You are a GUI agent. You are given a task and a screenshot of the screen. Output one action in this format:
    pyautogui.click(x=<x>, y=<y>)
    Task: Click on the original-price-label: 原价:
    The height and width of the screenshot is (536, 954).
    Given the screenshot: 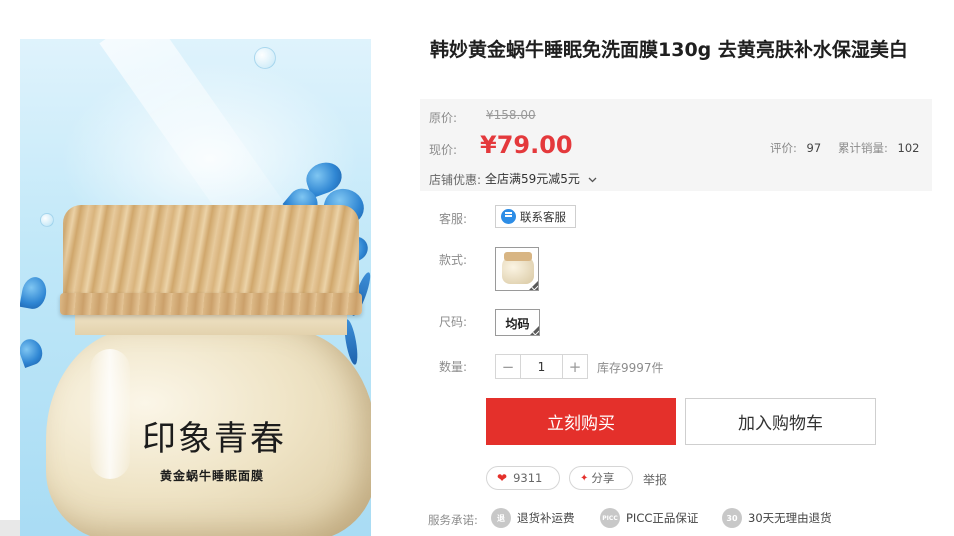 What is the action you would take?
    pyautogui.click(x=443, y=118)
    